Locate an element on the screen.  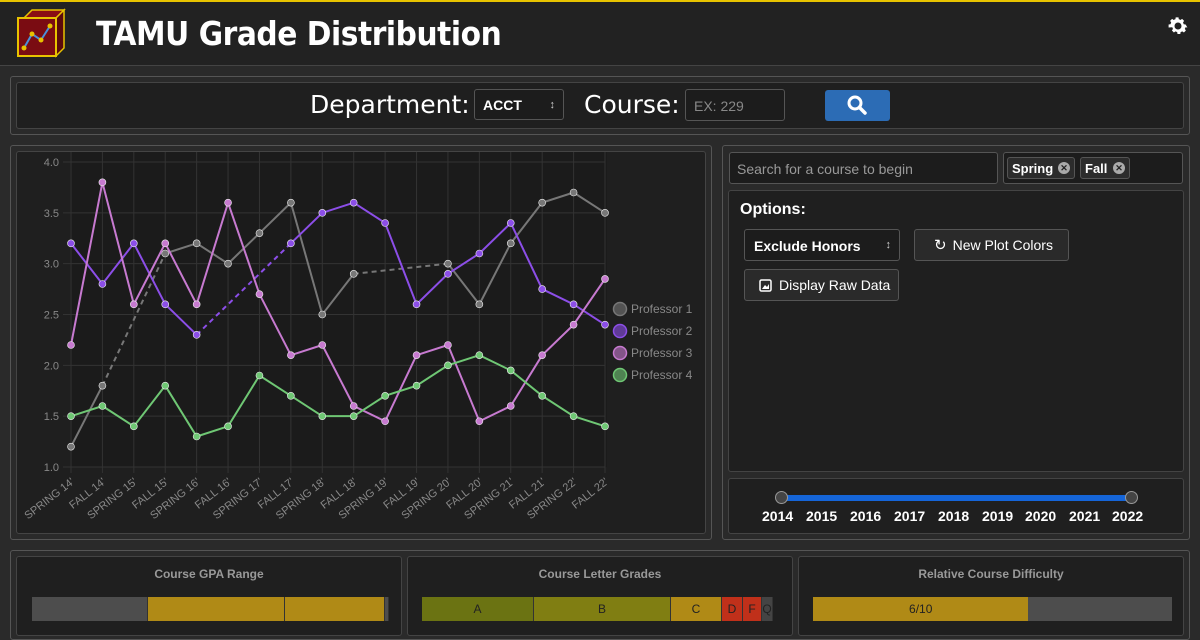
letter-grade-segment: Q is located at coordinates (767, 609).